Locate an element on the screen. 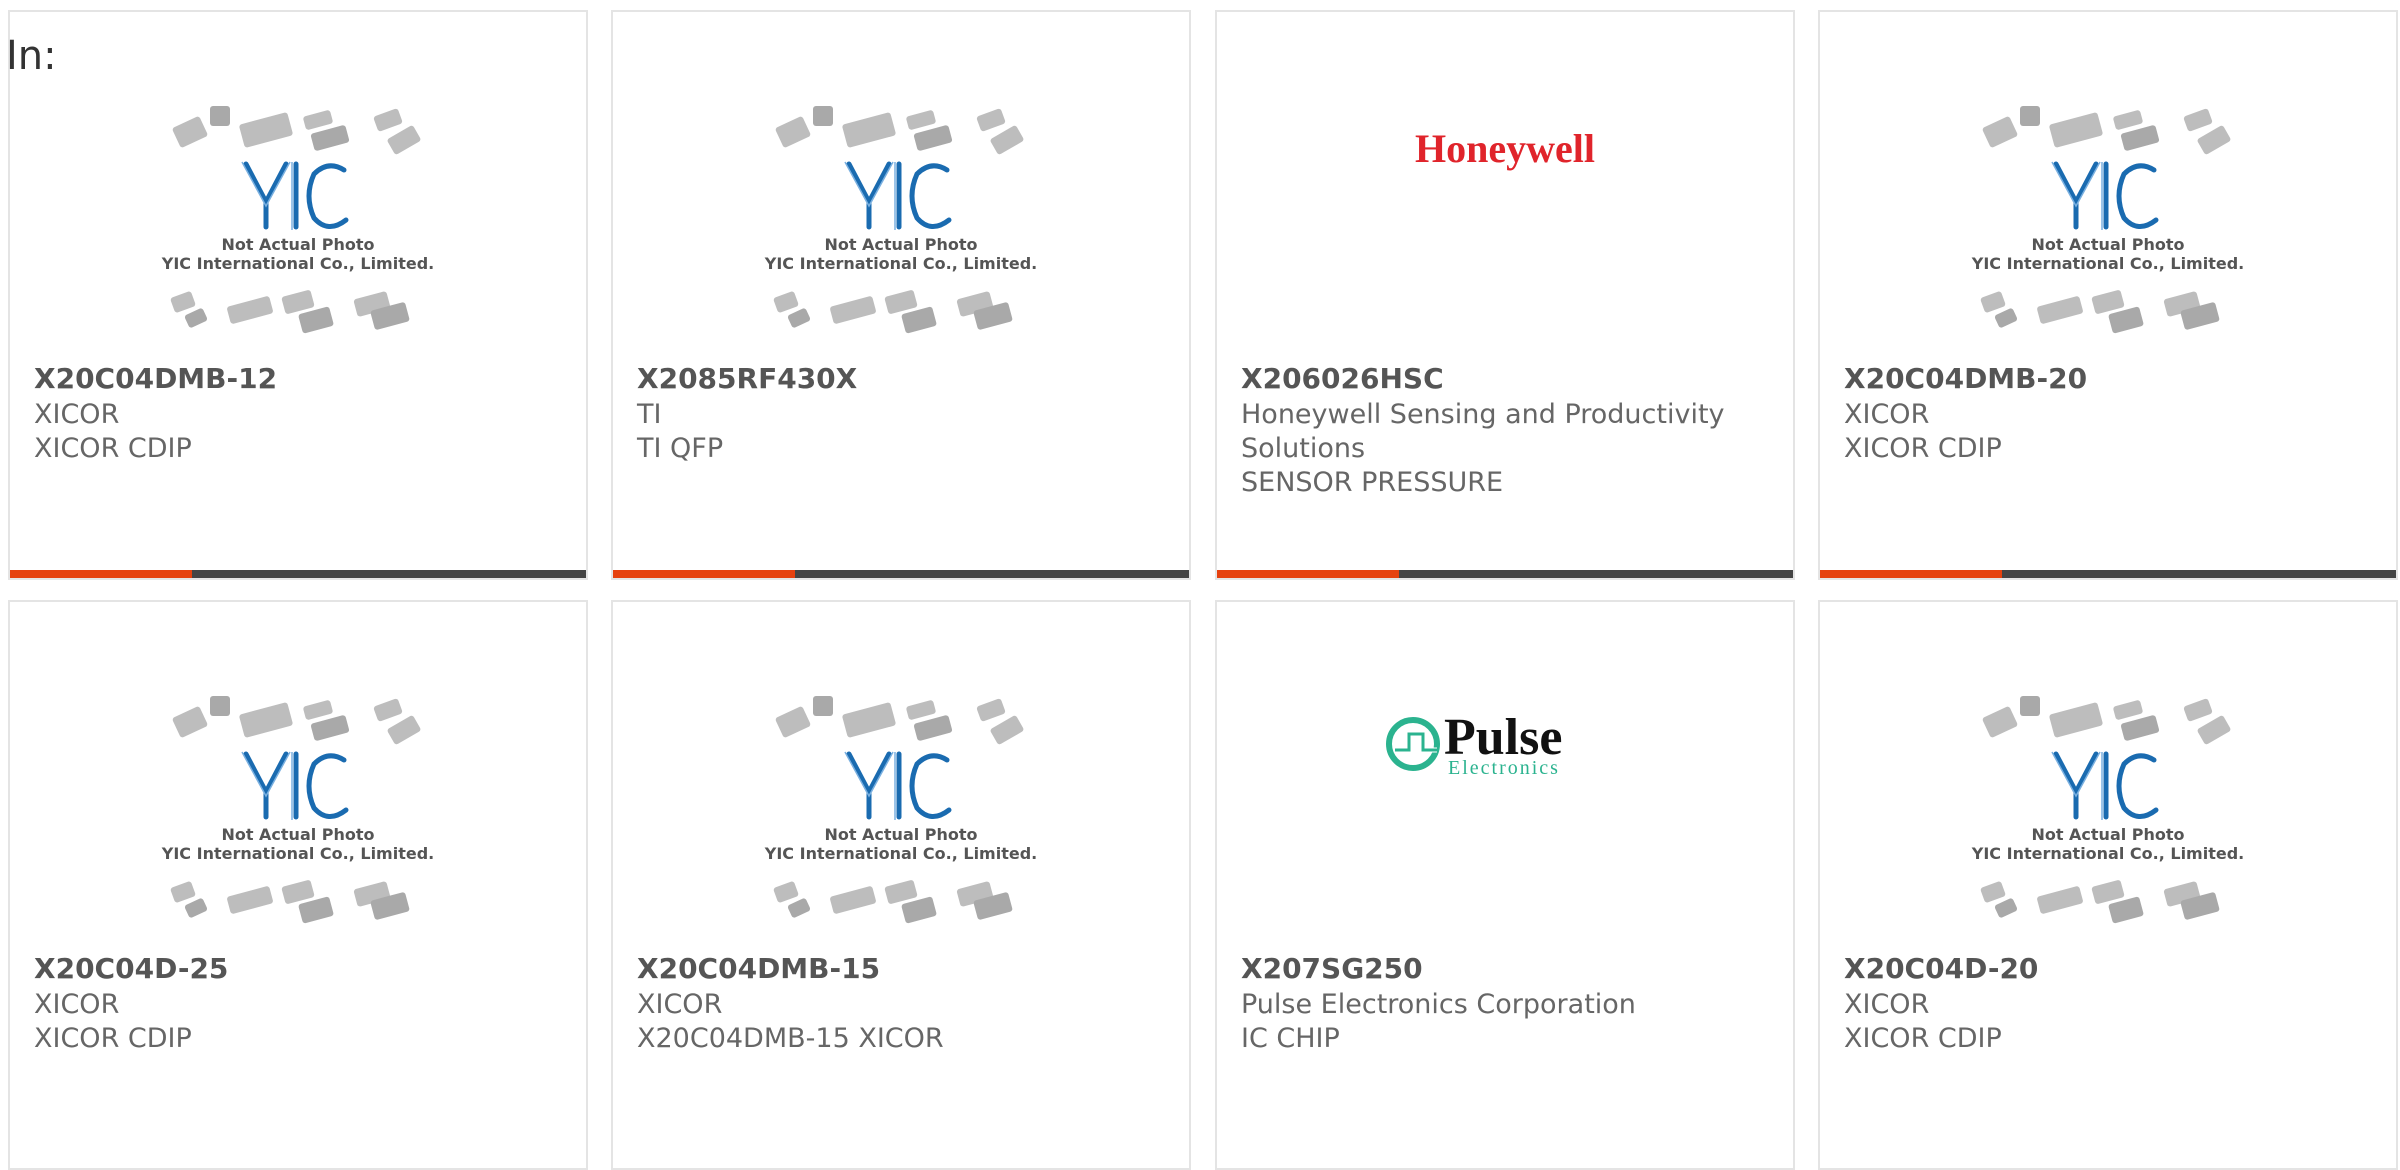 The width and height of the screenshot is (2400, 1170). honeywell-logo: Honeywell is located at coordinates (1505, 148).